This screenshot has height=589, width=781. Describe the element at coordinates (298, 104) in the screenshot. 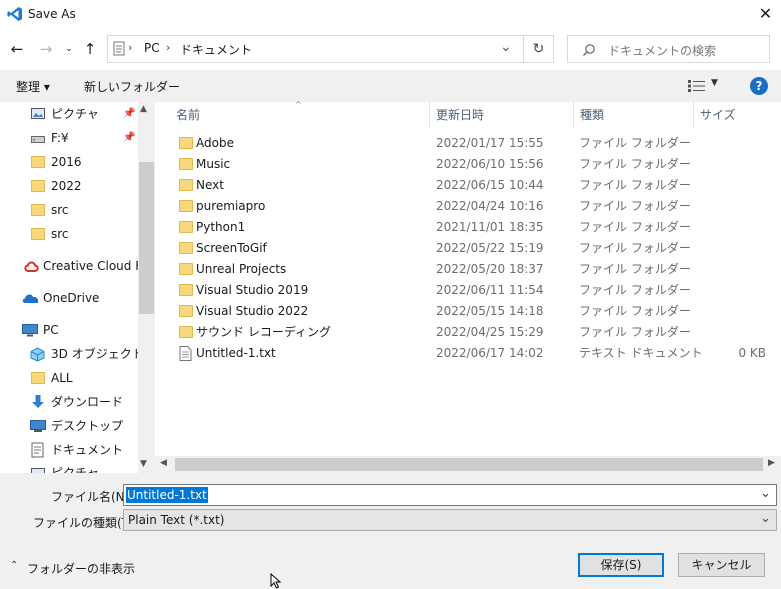

I see `sort-ascending-icon: ^` at that location.